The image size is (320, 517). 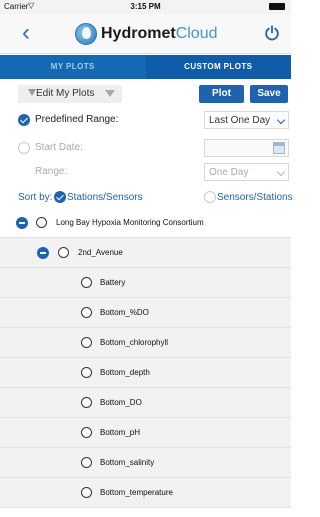 I want to click on tab-custom-plots: CUSTOM PLOTS, so click(x=218, y=67).